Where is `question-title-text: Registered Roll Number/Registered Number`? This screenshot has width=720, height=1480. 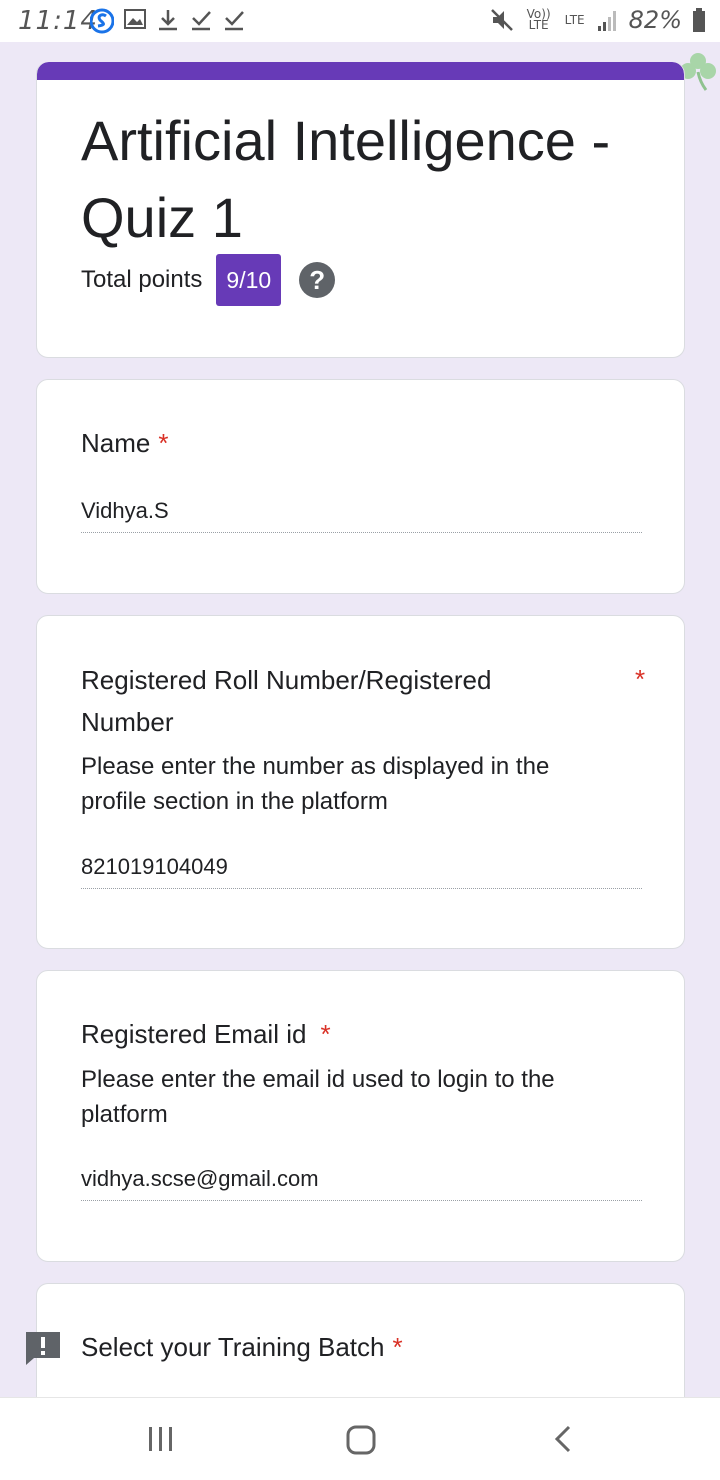 question-title-text: Registered Roll Number/Registered Number is located at coordinates (286, 701).